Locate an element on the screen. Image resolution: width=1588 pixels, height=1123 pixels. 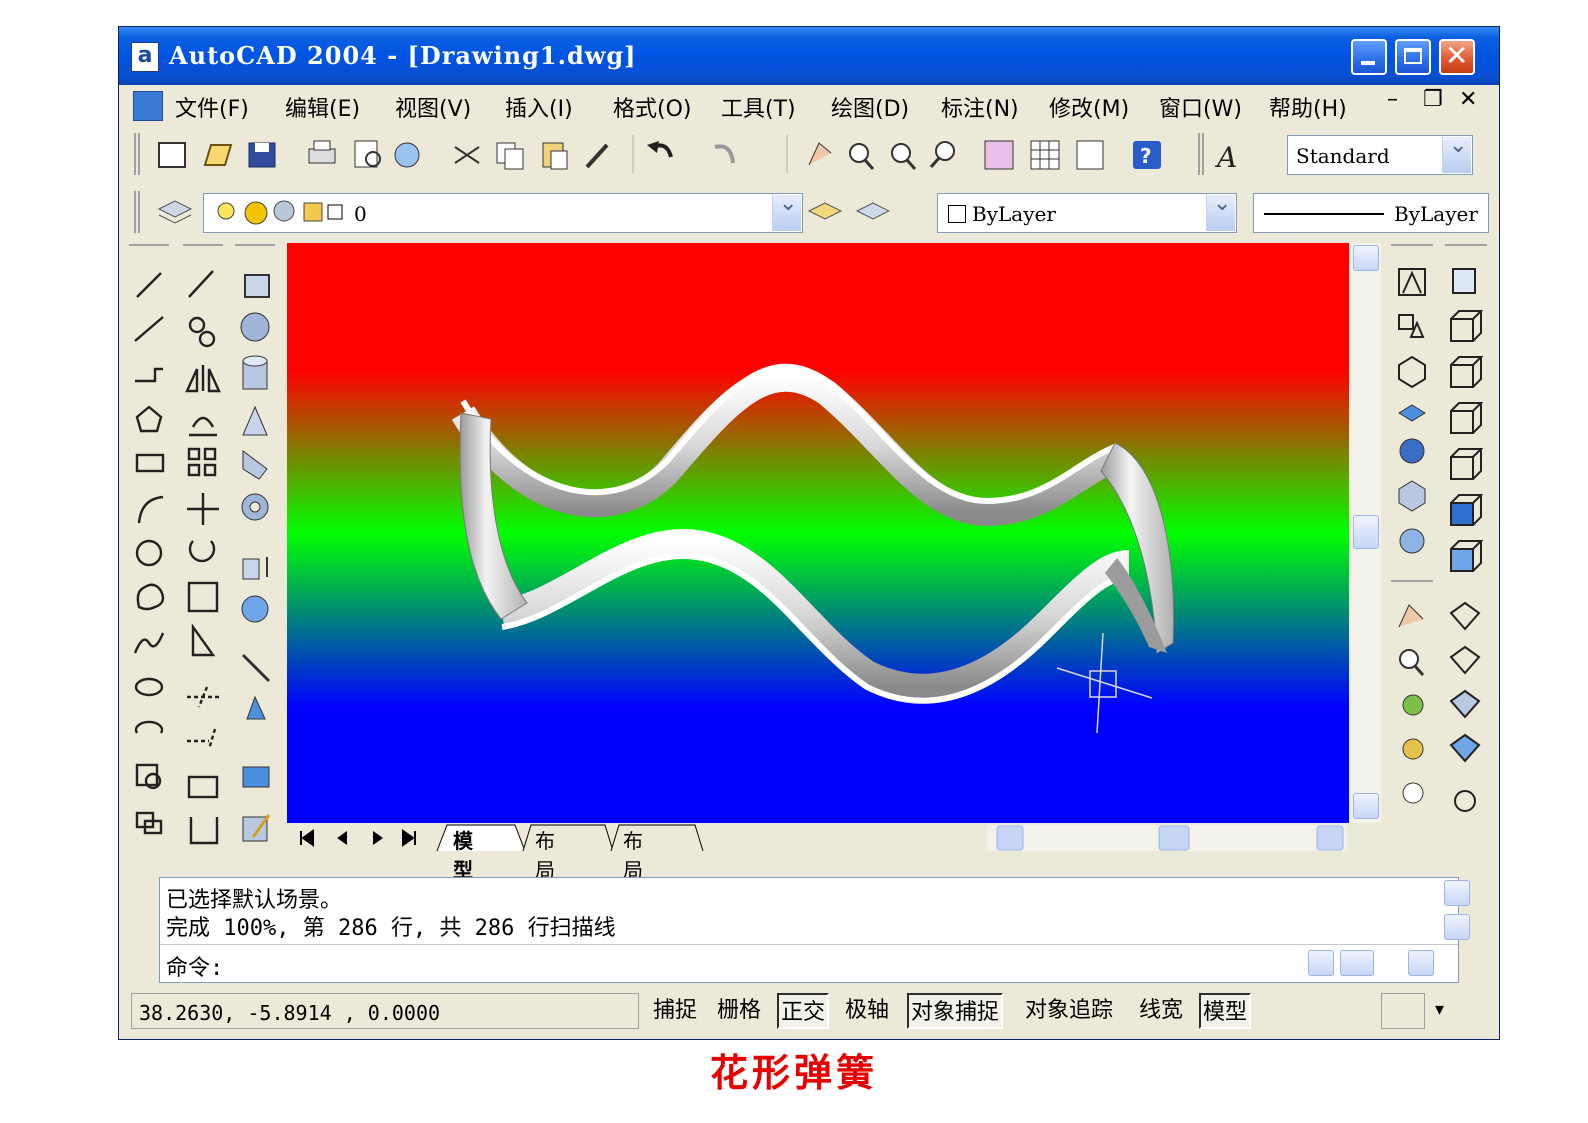
zoom-window-icon is located at coordinates (904, 156).